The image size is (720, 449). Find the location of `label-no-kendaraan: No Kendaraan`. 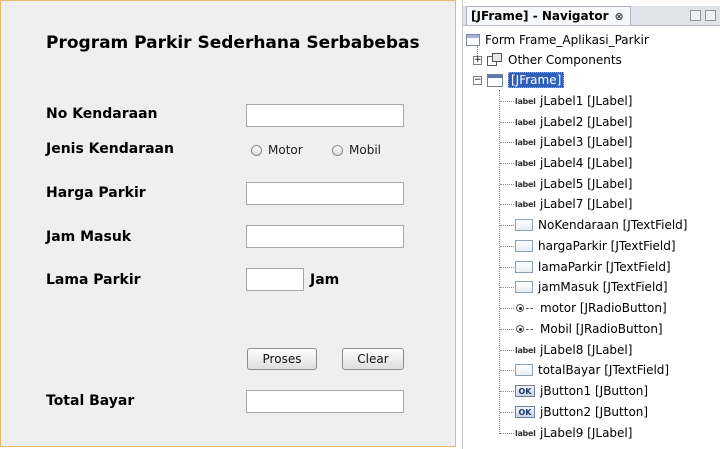

label-no-kendaraan: No Kendaraan is located at coordinates (102, 114).